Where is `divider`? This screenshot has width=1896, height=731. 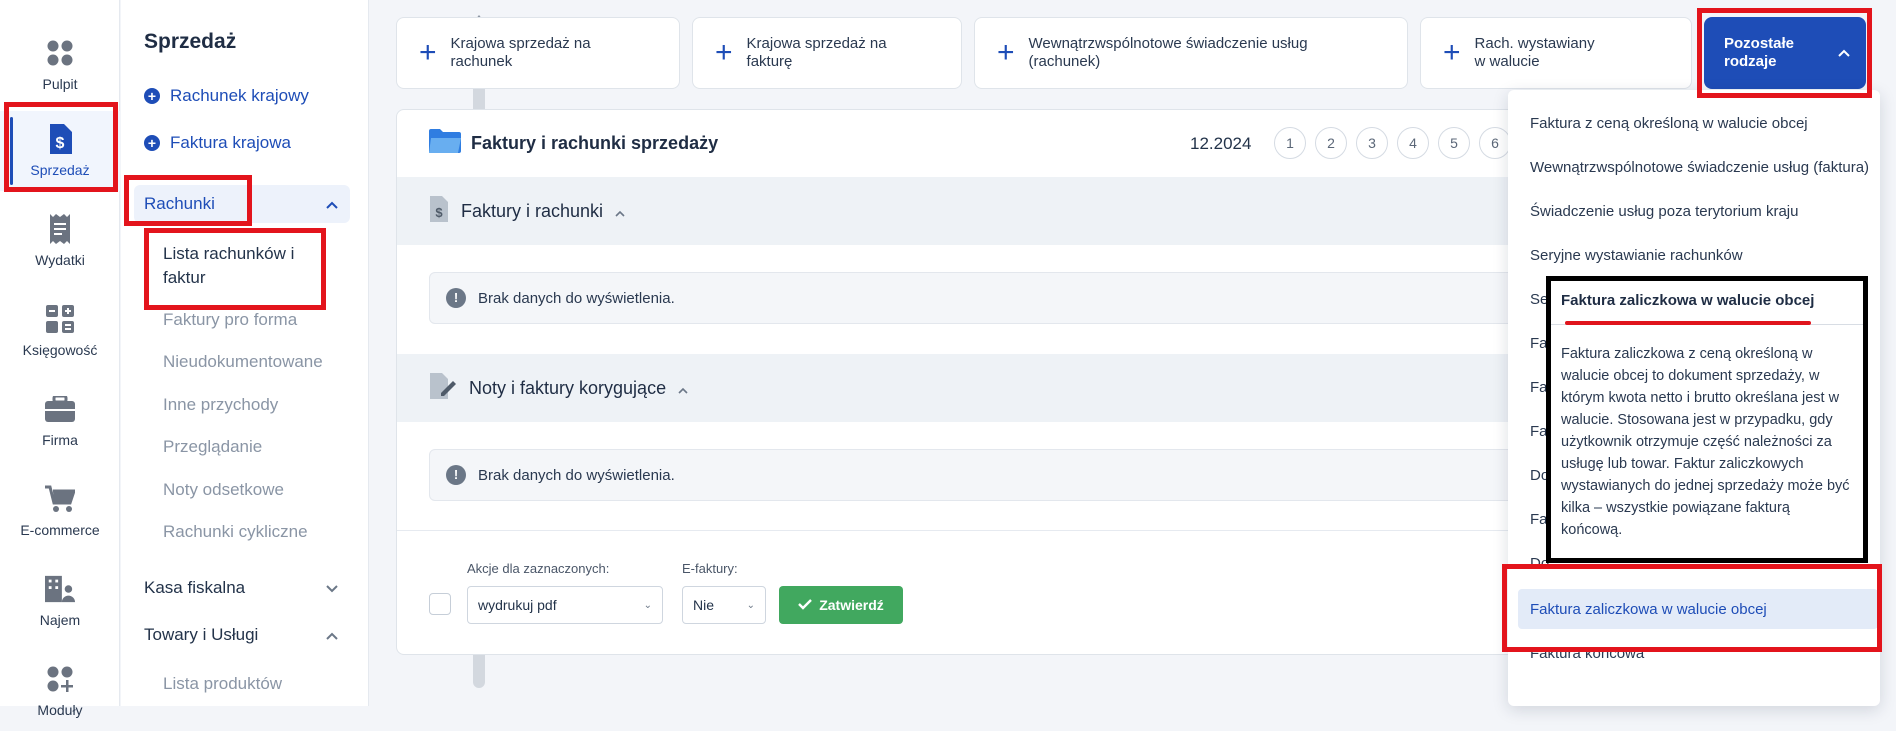
divider is located at coordinates (1006, 530).